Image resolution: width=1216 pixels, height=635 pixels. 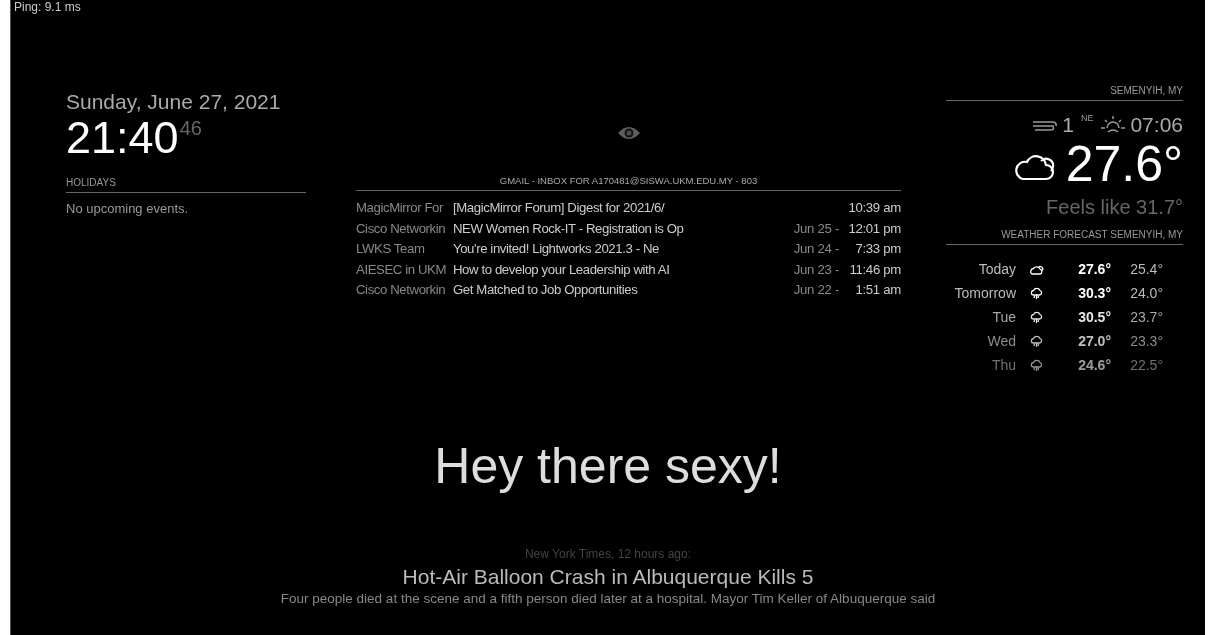 I want to click on mail-time: 1:51 am, so click(x=877, y=290).